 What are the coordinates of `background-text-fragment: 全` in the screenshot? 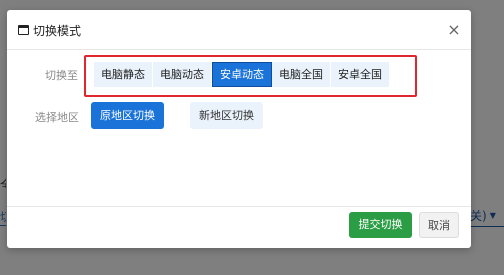 It's located at (3, 182).